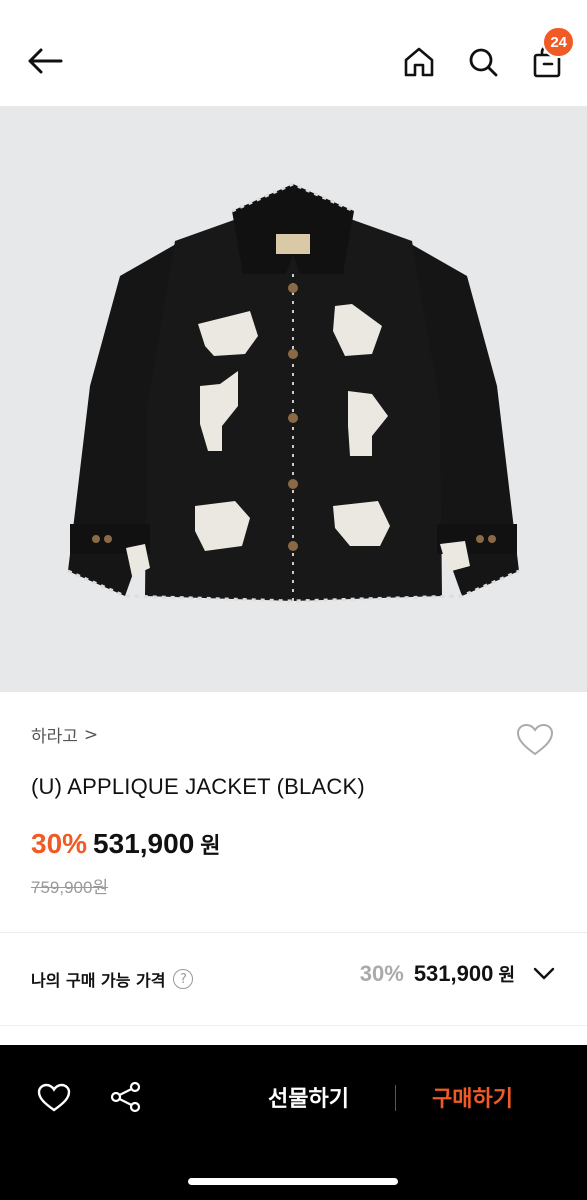  I want to click on heart-icon, so click(54, 1097).